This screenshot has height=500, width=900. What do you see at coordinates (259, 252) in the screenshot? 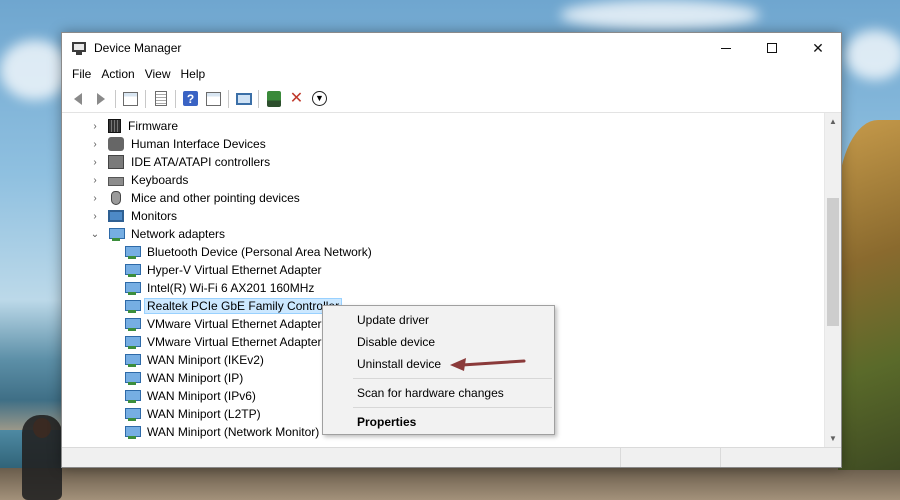
I see `device-label: Bluetooth Device (Personal Area Network)` at bounding box center [259, 252].